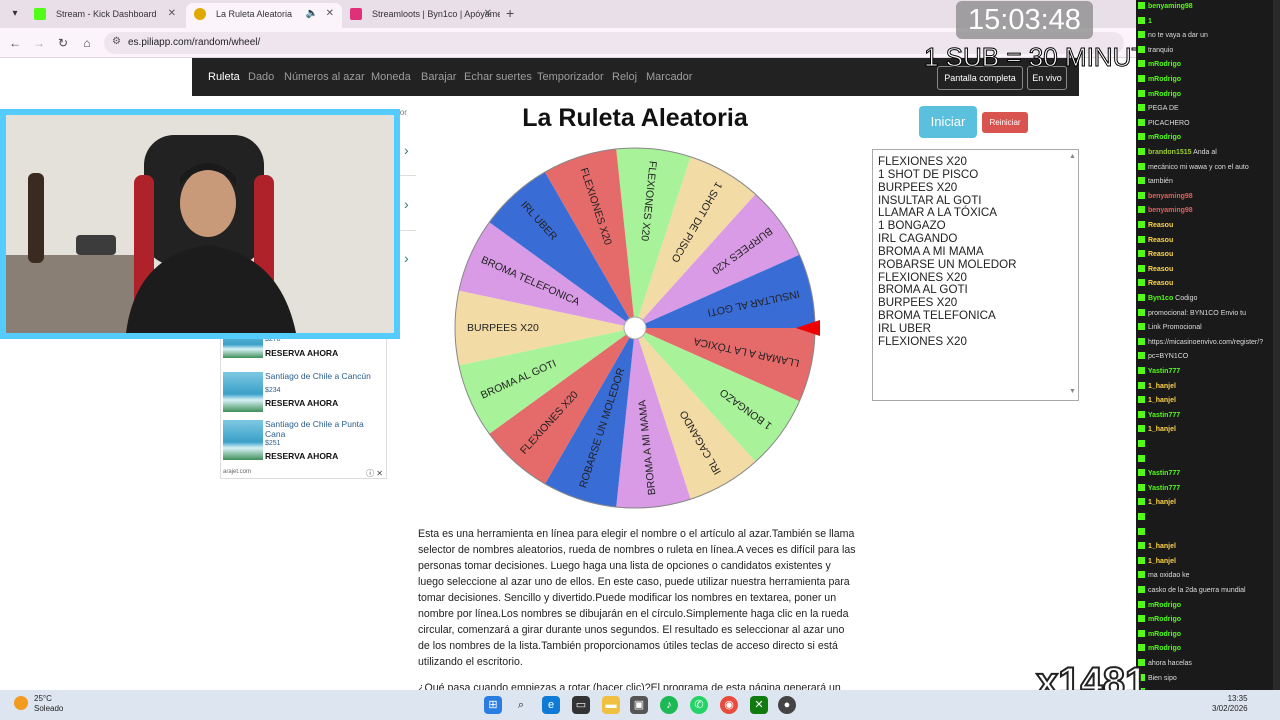 This screenshot has height=720, width=1280. What do you see at coordinates (948, 122) in the screenshot?
I see `start-button: Iniciar` at bounding box center [948, 122].